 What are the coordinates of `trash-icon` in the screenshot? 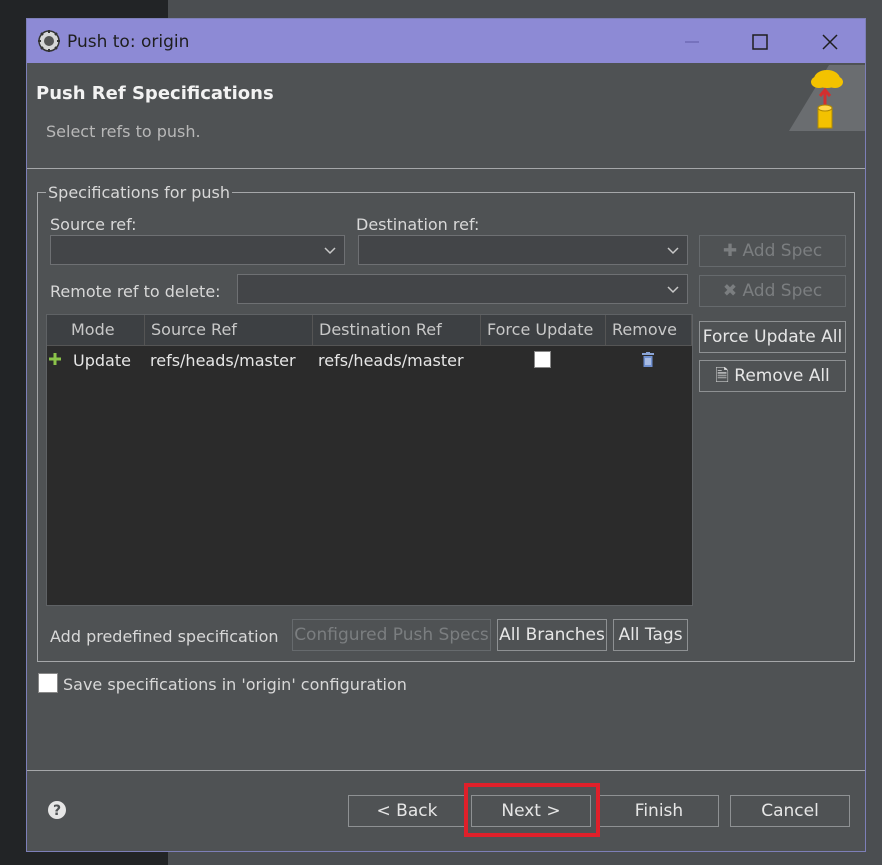 It's located at (648, 359).